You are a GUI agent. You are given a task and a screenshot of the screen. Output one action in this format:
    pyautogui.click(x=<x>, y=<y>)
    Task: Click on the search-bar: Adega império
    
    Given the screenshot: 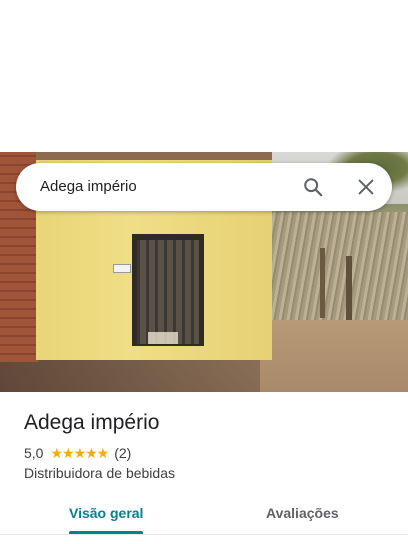 What is the action you would take?
    pyautogui.click(x=204, y=187)
    